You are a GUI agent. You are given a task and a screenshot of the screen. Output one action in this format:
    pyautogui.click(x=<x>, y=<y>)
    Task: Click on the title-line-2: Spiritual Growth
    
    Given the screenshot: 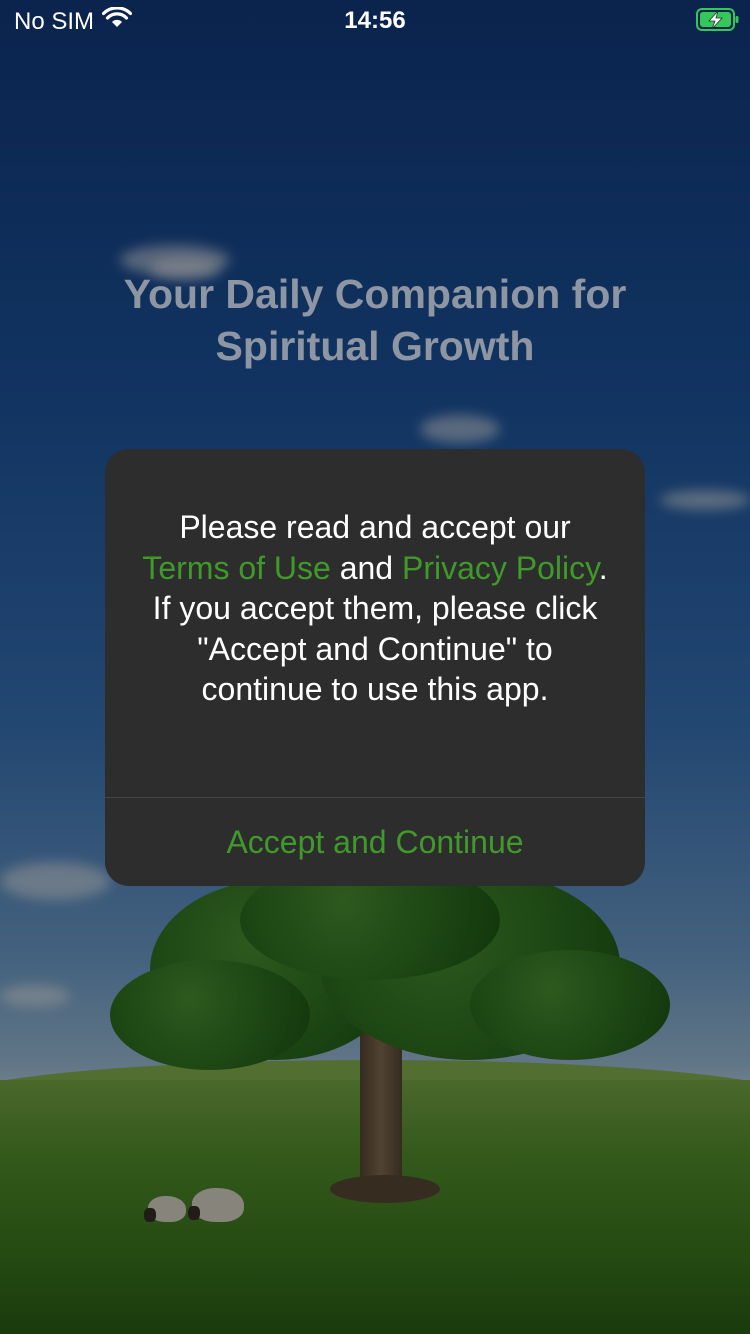 What is the action you would take?
    pyautogui.click(x=375, y=346)
    